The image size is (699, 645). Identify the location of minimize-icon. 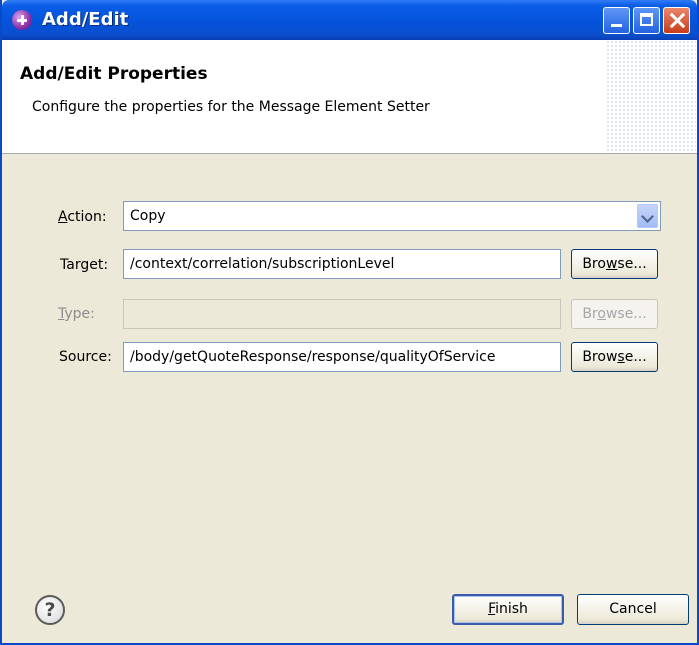
(616, 25).